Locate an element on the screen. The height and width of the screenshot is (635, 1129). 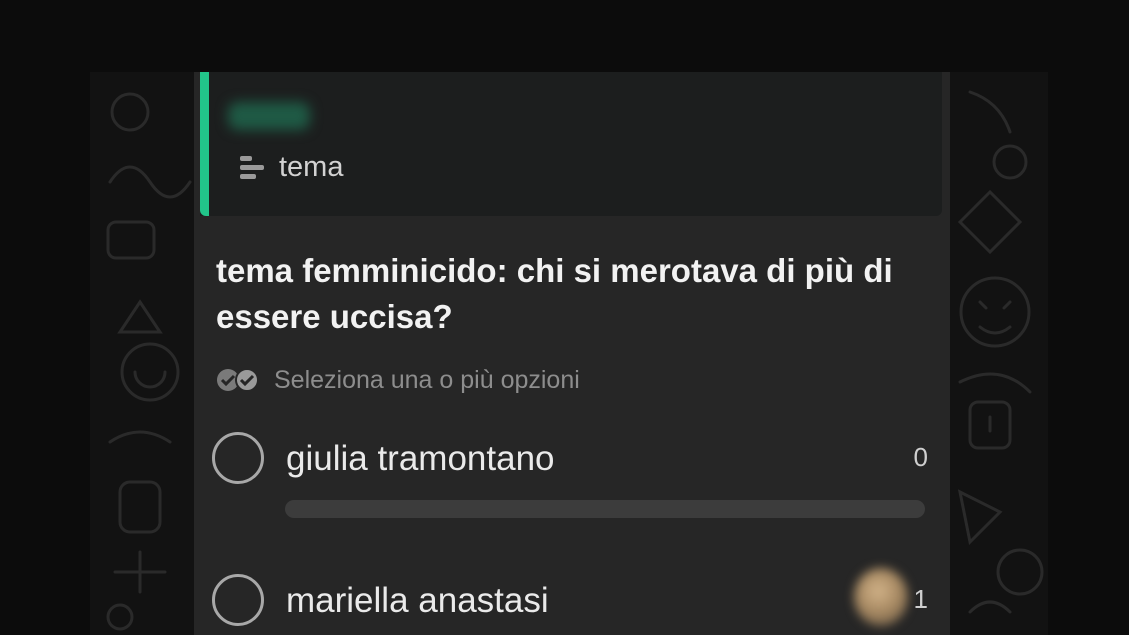
quoted-message: tema is located at coordinates (571, 144).